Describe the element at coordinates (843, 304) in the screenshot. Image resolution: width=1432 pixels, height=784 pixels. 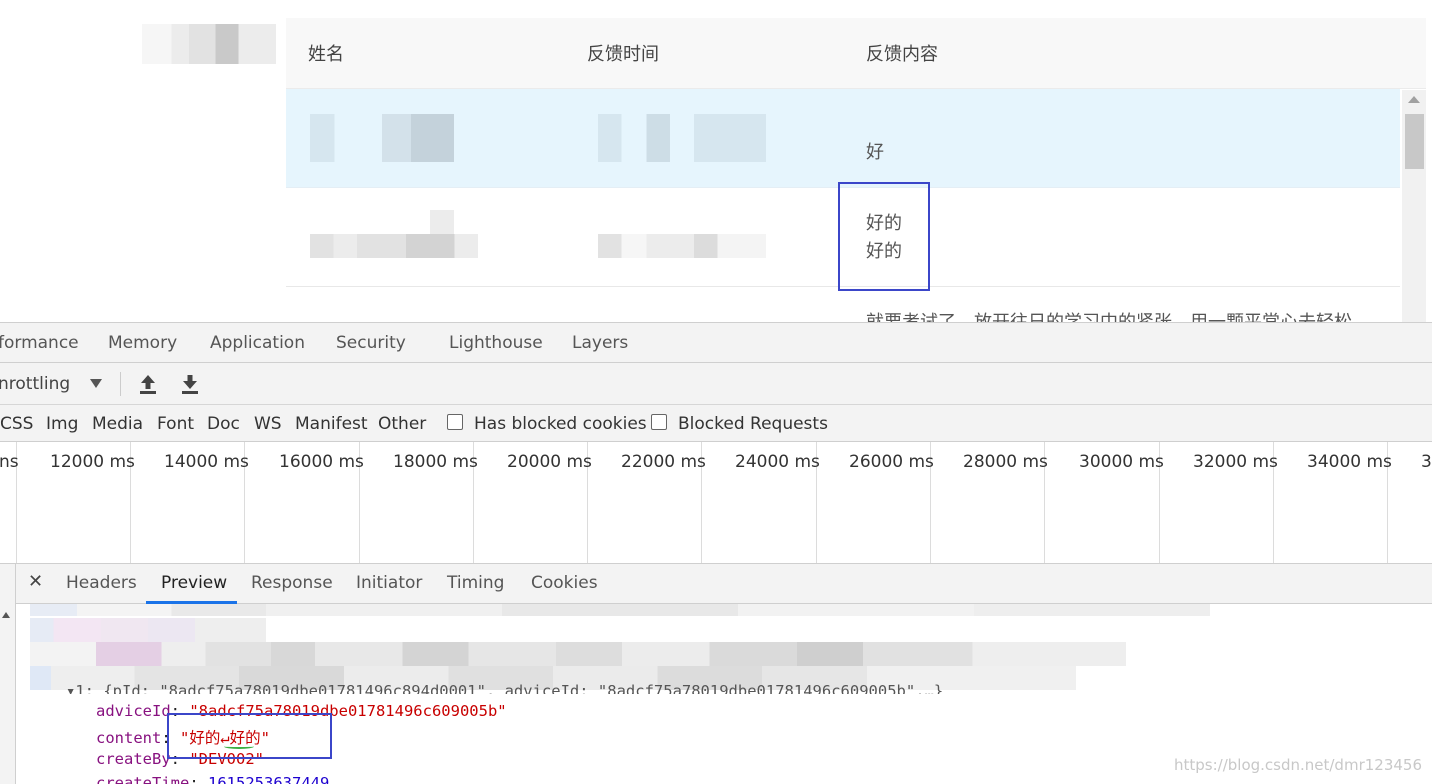
I see `table-row: 就要考试了，放开往日的学习中的紧张，用一颗平常心去轻松` at that location.